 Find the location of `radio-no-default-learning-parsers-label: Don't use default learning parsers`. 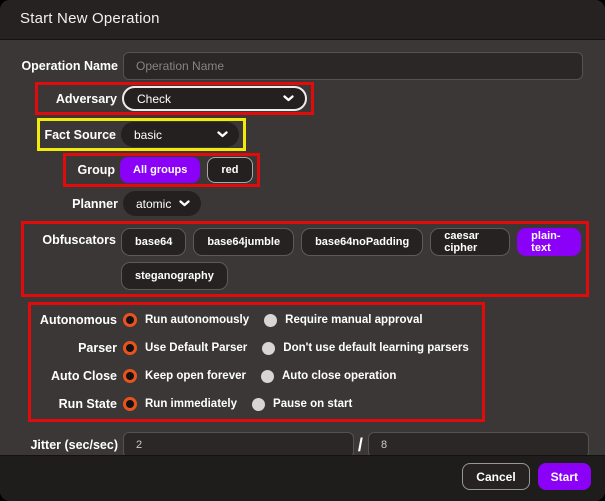

radio-no-default-learning-parsers-label: Don't use default learning parsers is located at coordinates (376, 348).